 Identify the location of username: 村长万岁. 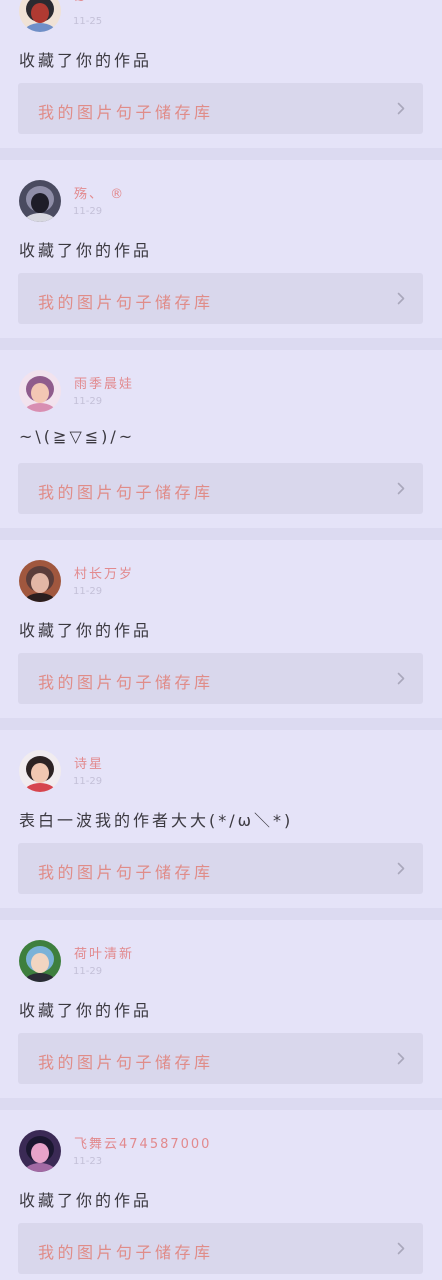
(104, 572).